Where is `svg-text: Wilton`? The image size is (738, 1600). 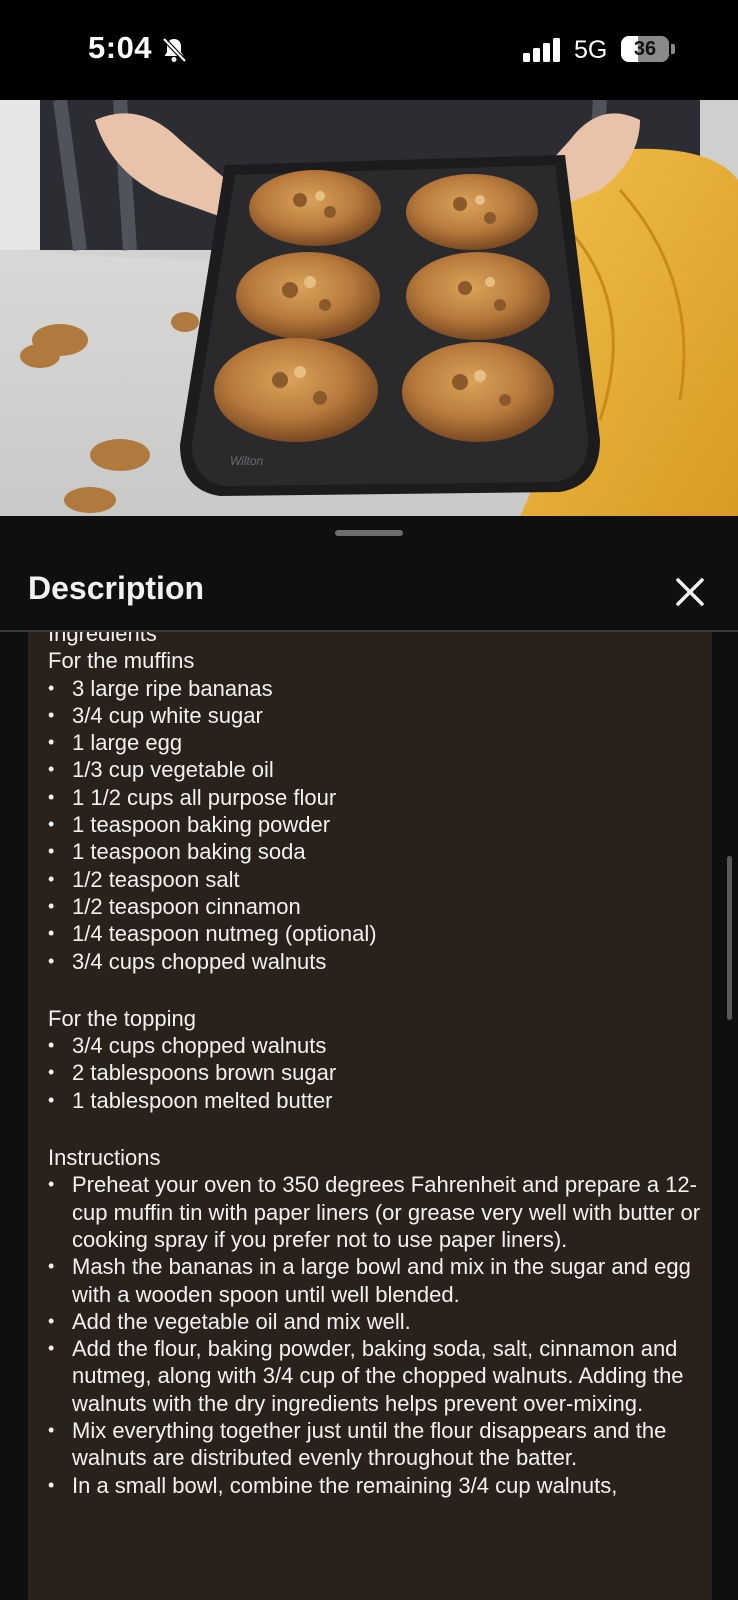 svg-text: Wilton is located at coordinates (247, 461).